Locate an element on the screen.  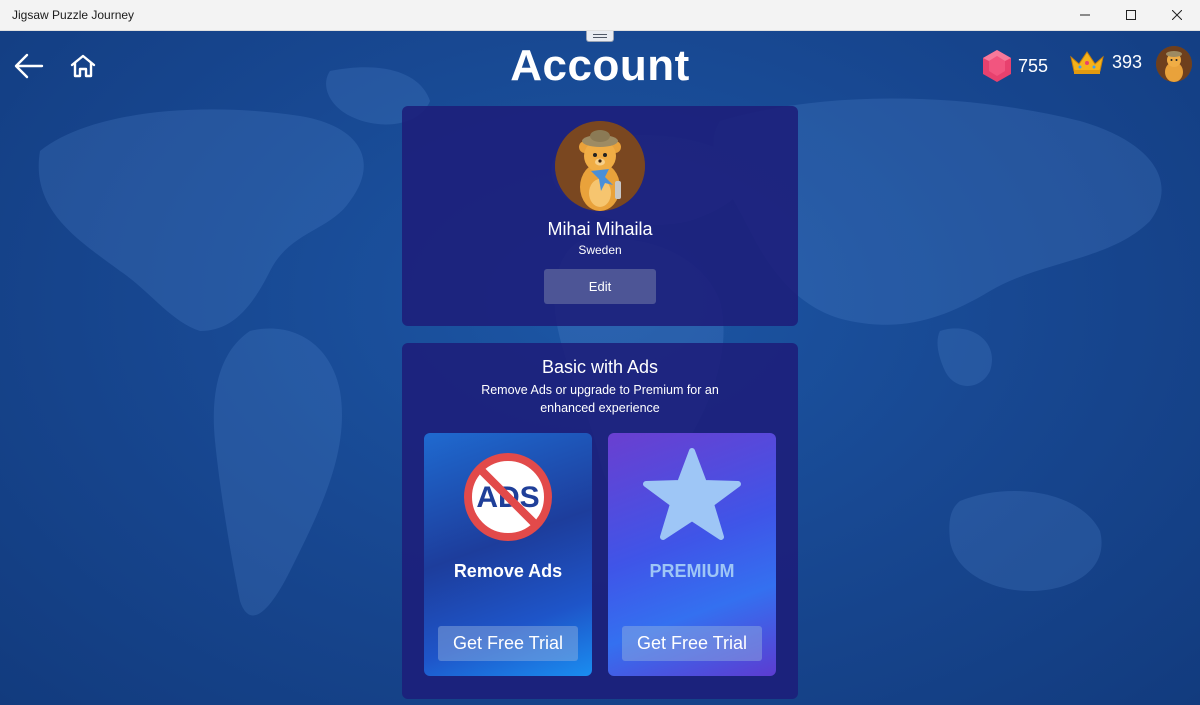
minimize-button is located at coordinates (1085, 15).